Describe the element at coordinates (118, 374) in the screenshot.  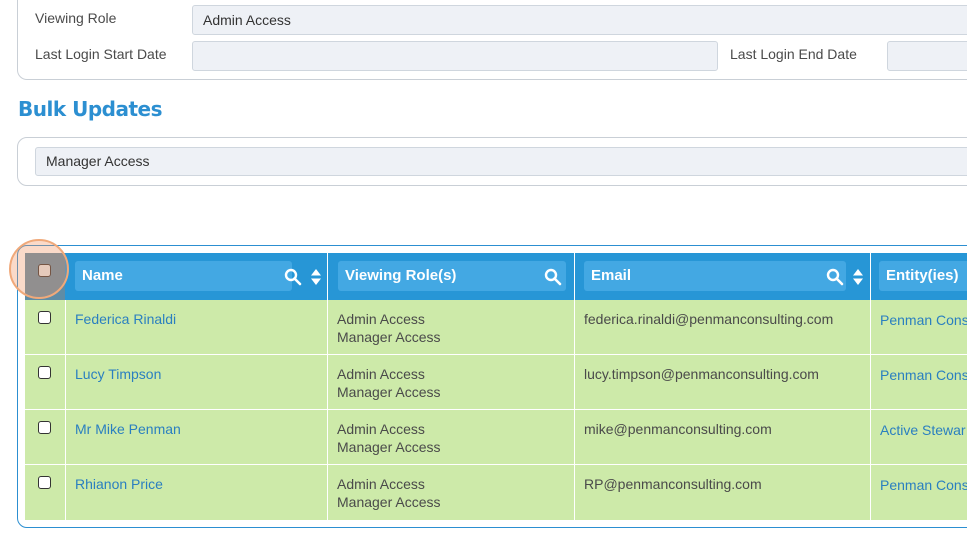
I see `user-name-link: Lucy Timpson` at that location.